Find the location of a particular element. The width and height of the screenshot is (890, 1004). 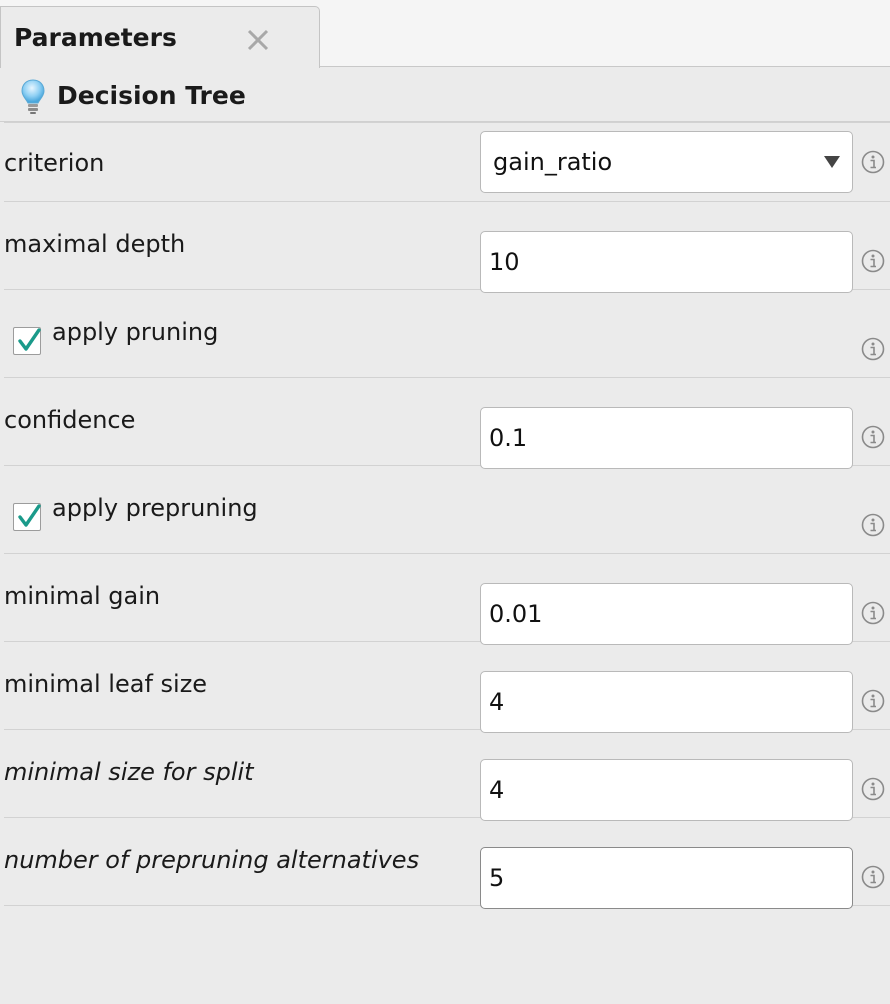

param-label-criterion: criterion is located at coordinates (54, 163).